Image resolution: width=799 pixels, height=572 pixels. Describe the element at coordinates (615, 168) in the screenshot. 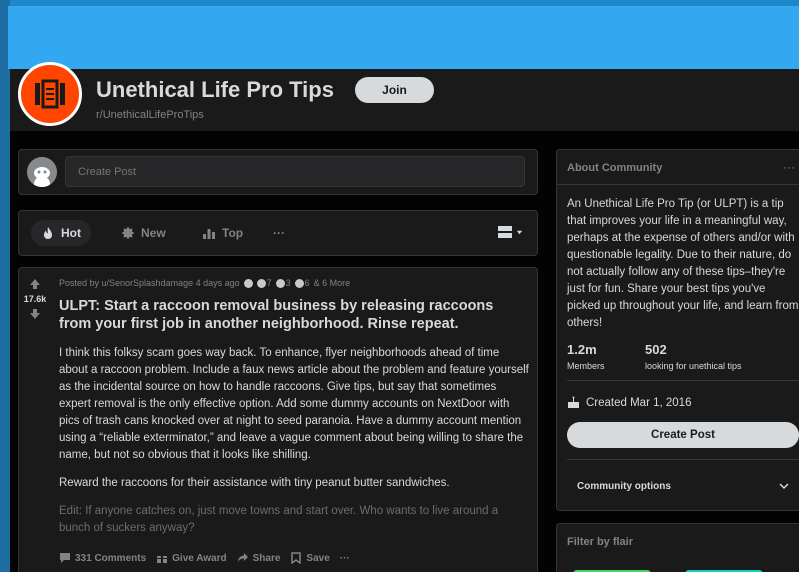

I see `about-heading: About Community` at that location.